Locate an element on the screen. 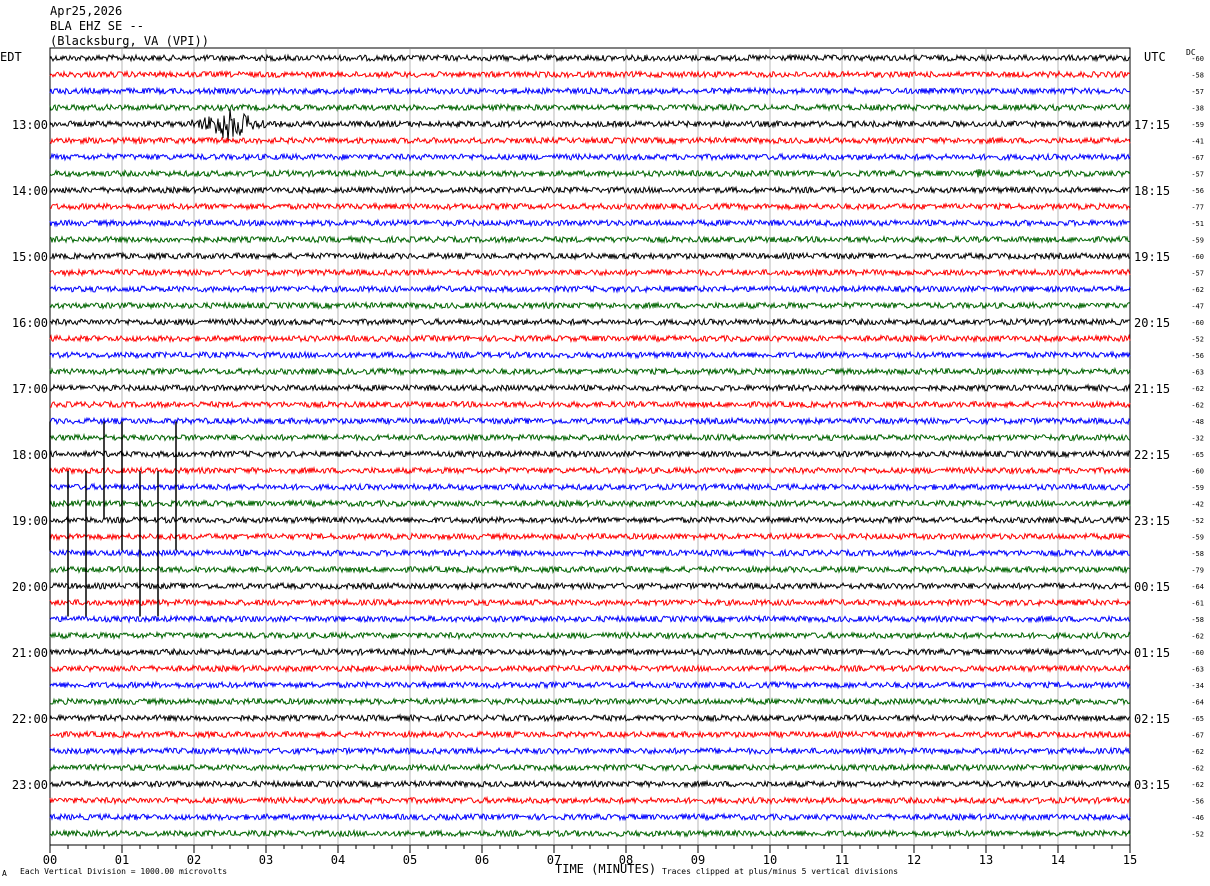  x-tick-label: 10 is located at coordinates (770, 860).